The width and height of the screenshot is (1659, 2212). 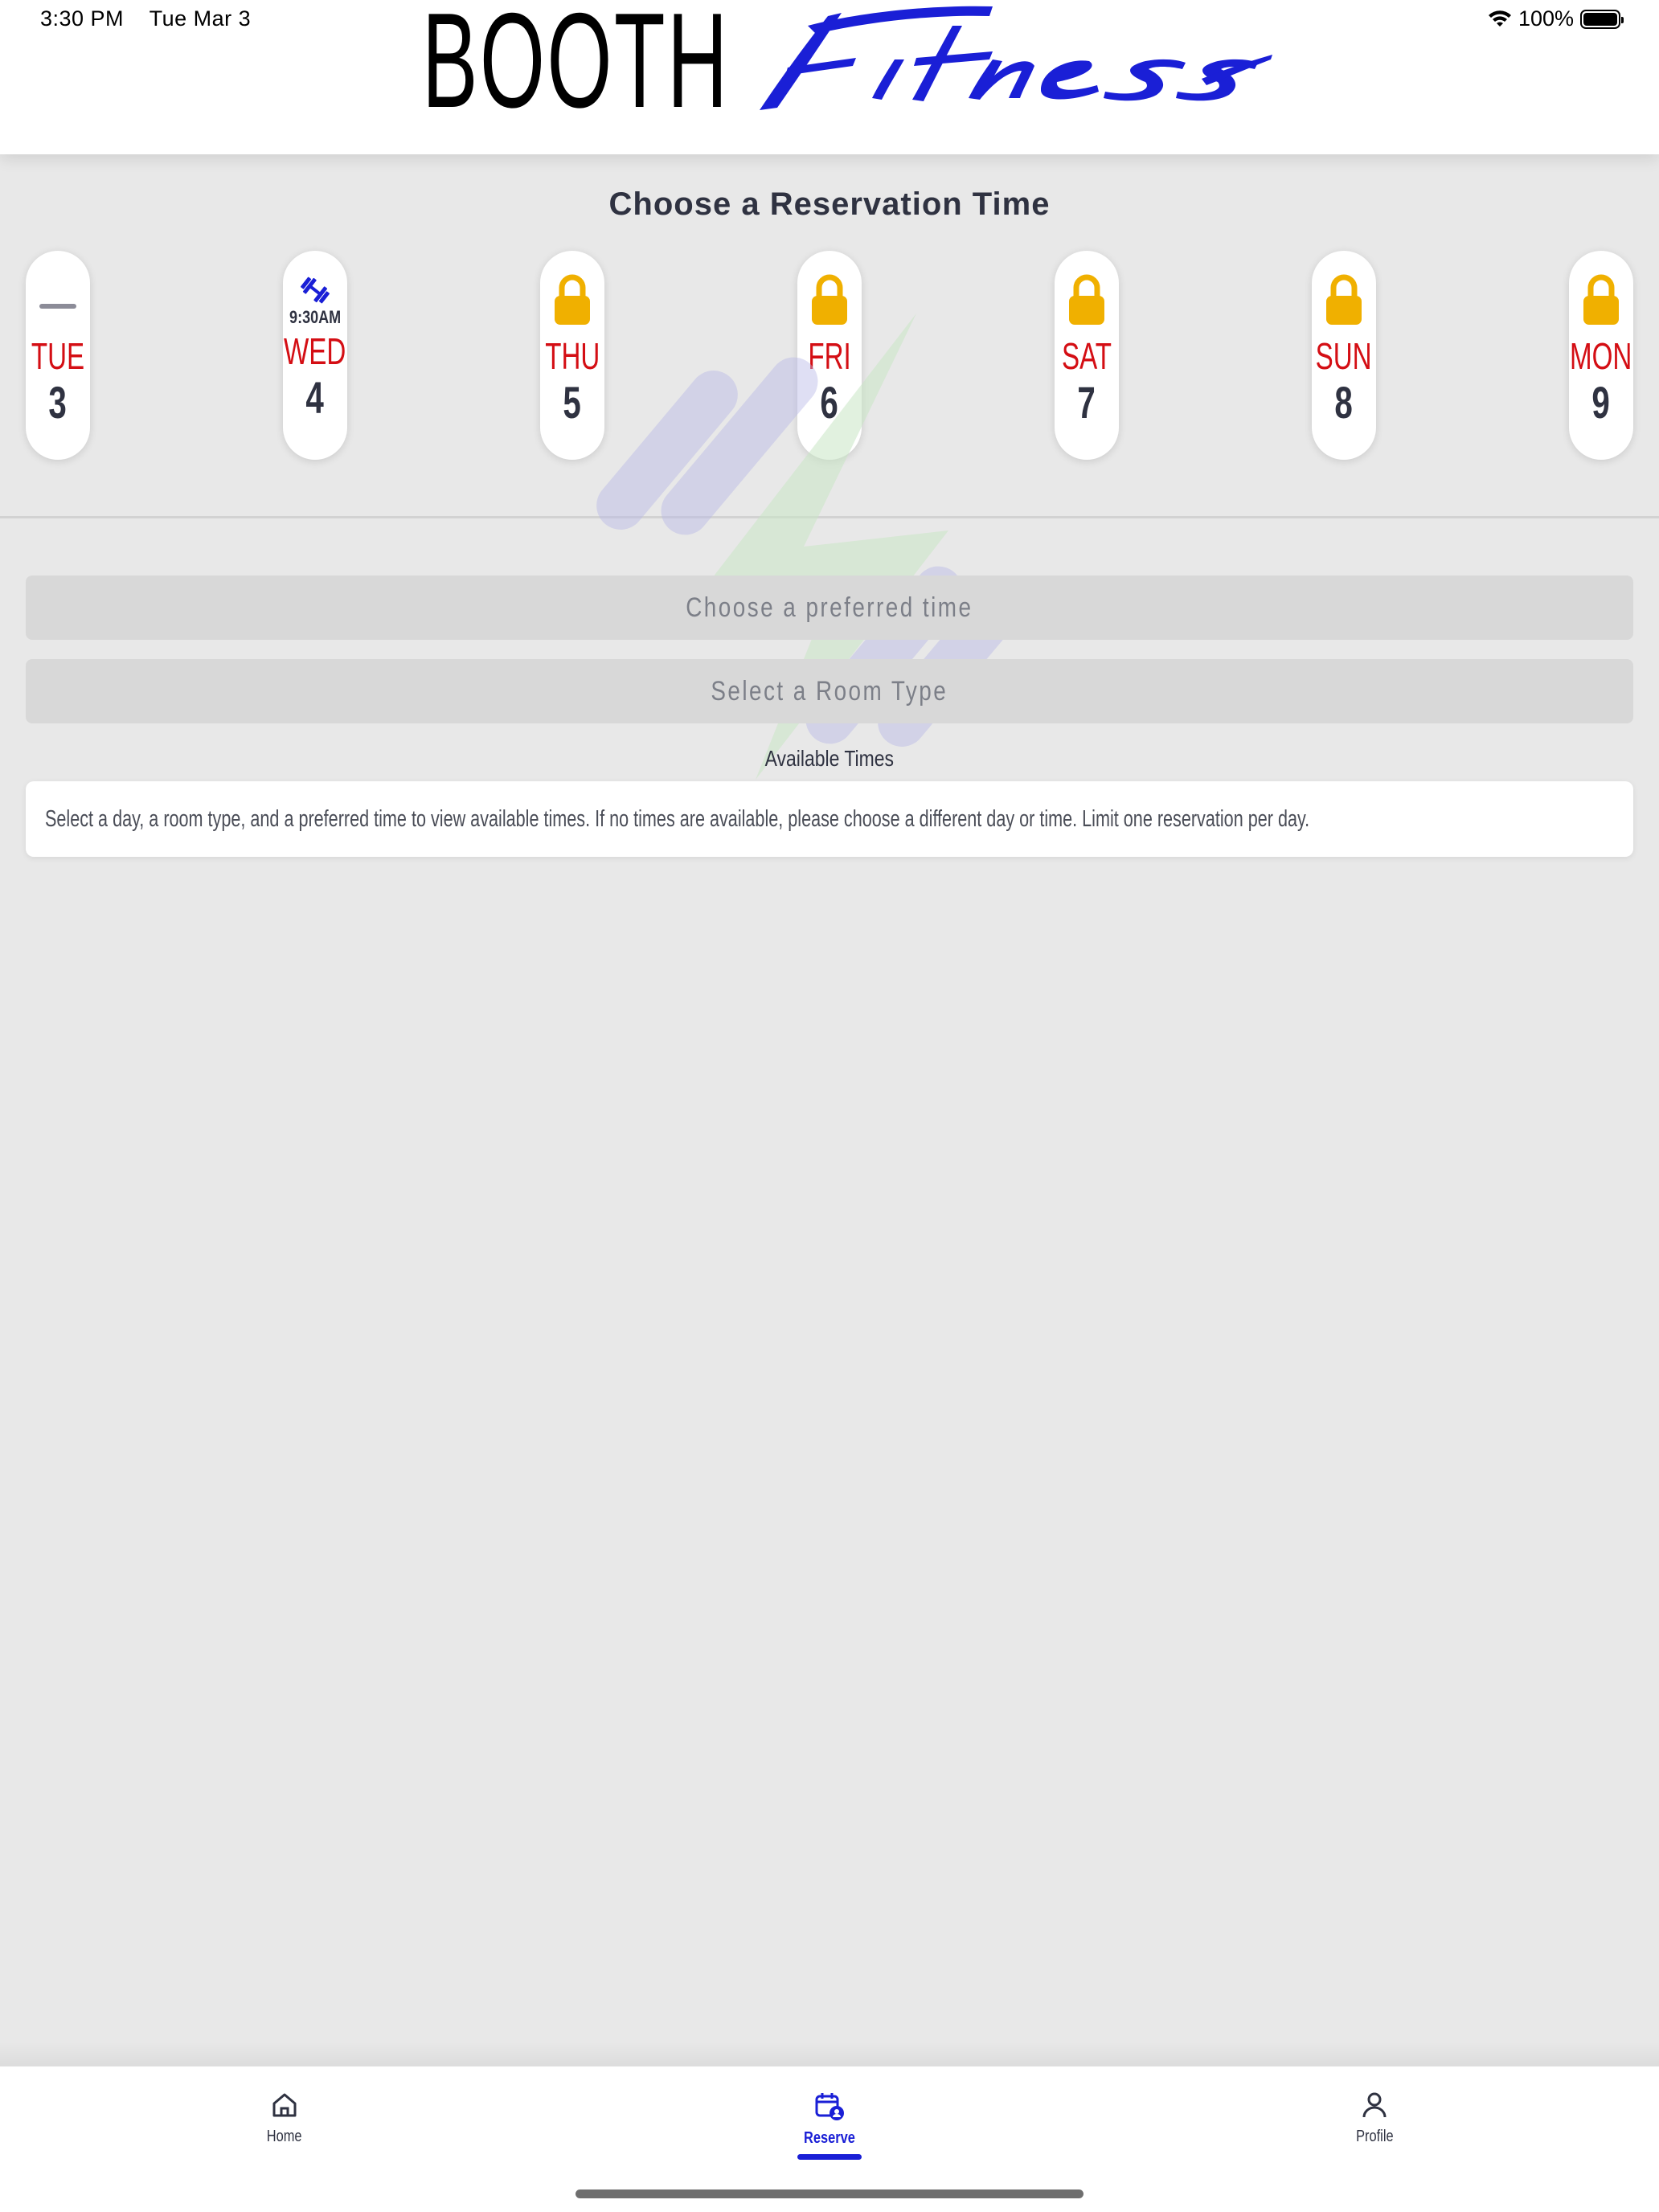 I want to click on day-pill-wed: 9:30AM WED 4, so click(x=315, y=355).